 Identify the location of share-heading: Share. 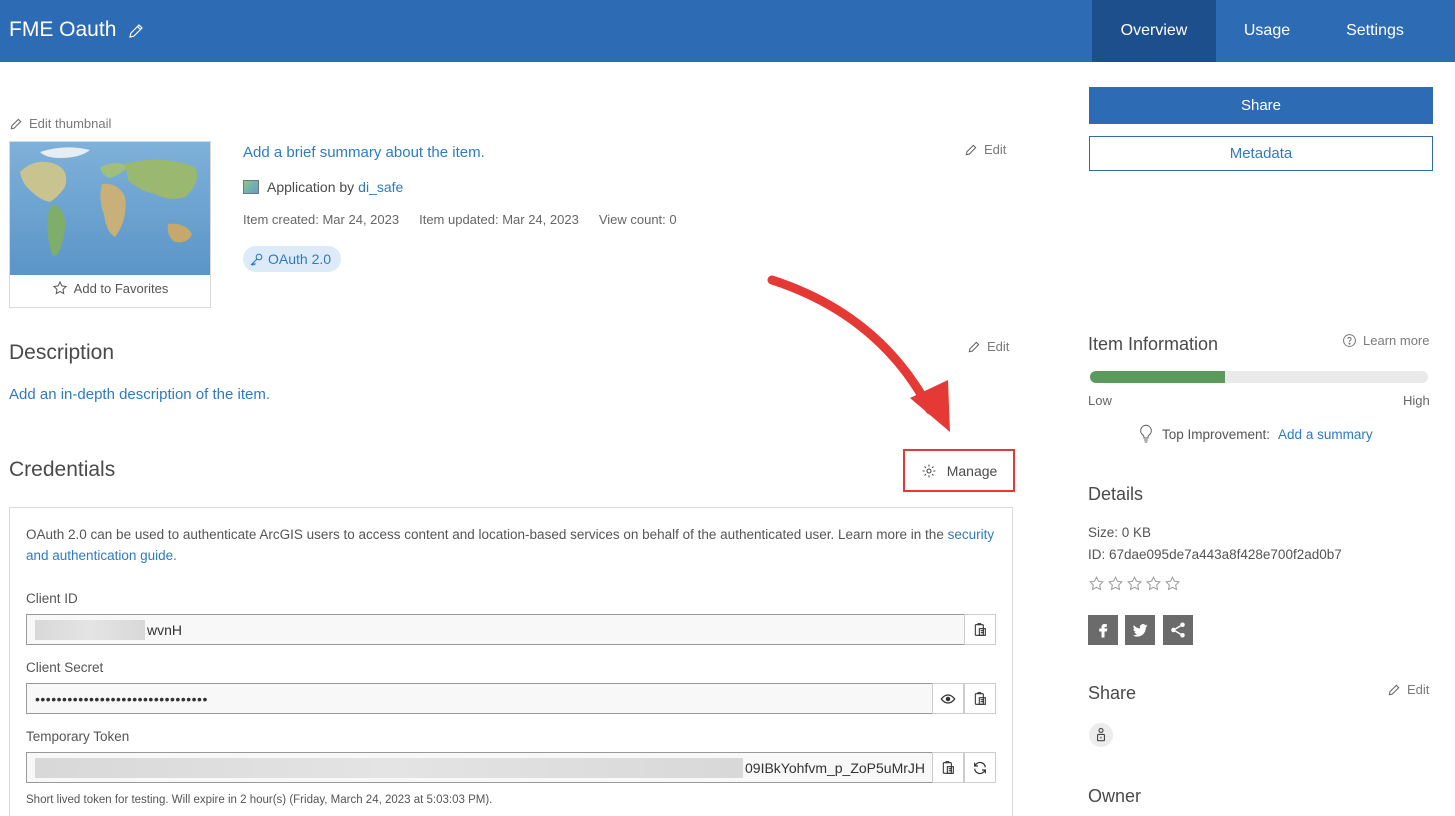
(1112, 693).